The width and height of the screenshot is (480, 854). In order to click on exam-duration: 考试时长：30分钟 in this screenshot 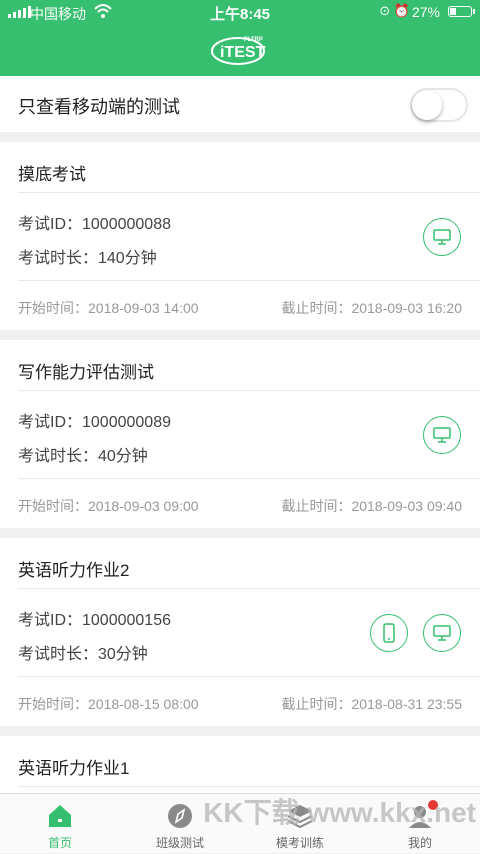, I will do `click(83, 654)`.